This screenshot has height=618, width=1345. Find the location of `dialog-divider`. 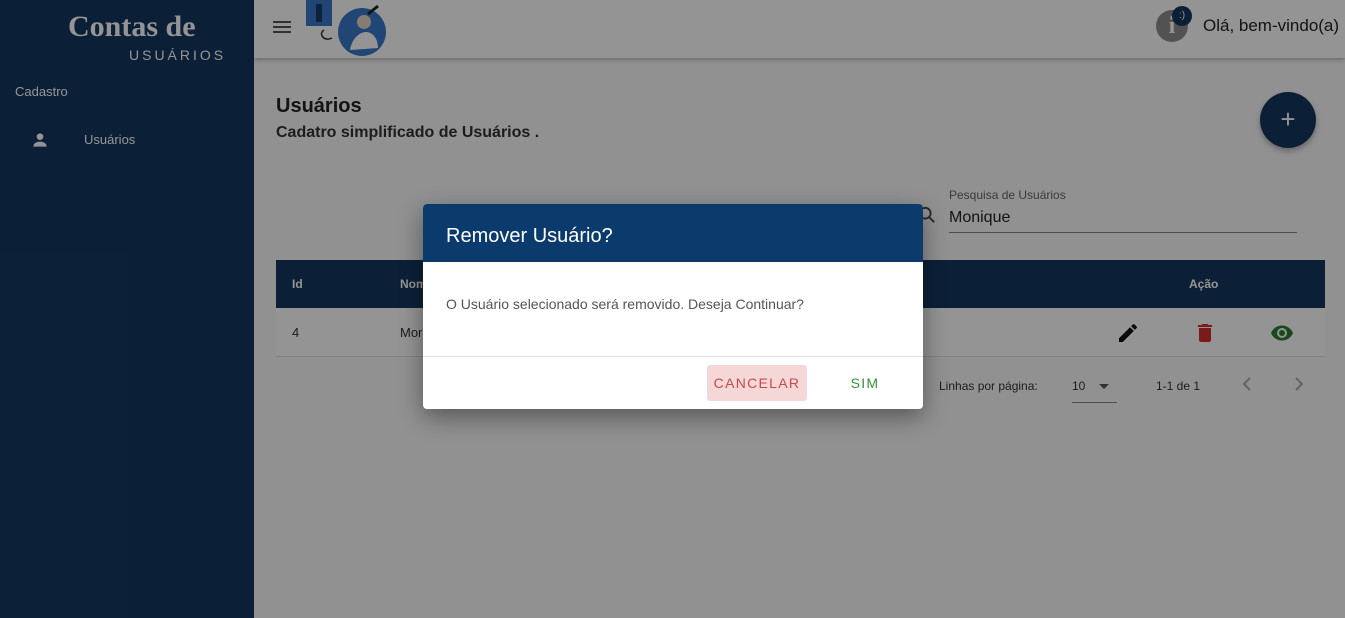

dialog-divider is located at coordinates (673, 356).